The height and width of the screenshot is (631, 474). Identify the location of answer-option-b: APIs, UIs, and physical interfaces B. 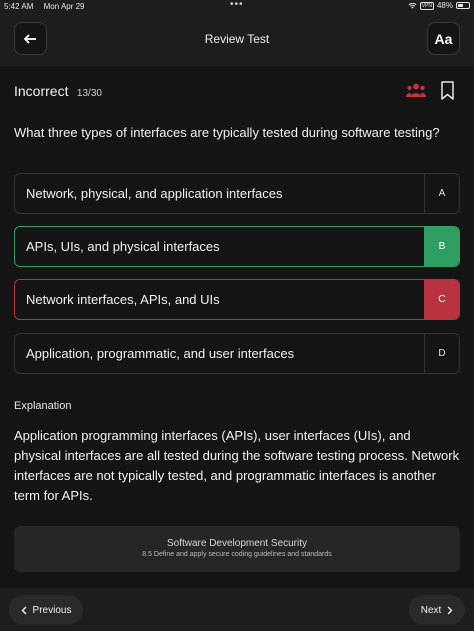
(237, 246).